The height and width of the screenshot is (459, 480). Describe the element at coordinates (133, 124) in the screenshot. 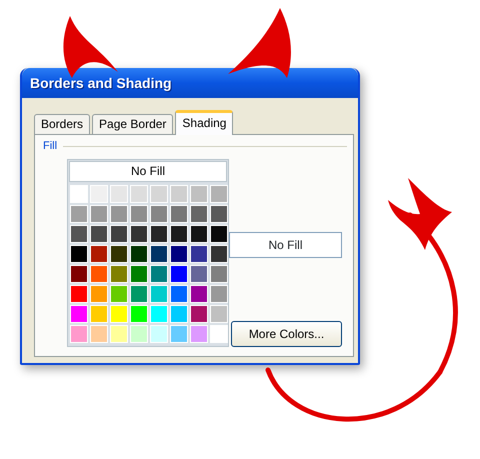

I see `tab: Page Border` at that location.